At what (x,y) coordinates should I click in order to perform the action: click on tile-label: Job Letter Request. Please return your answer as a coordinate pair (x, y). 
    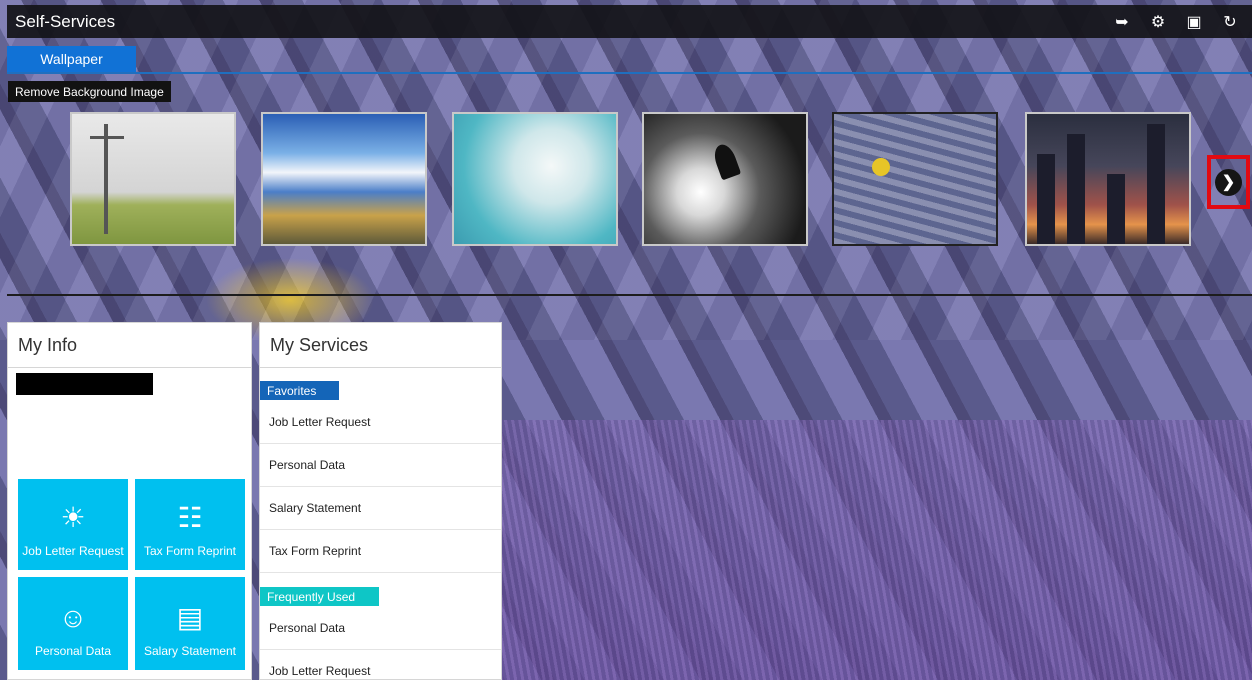
    Looking at the image, I should click on (73, 551).